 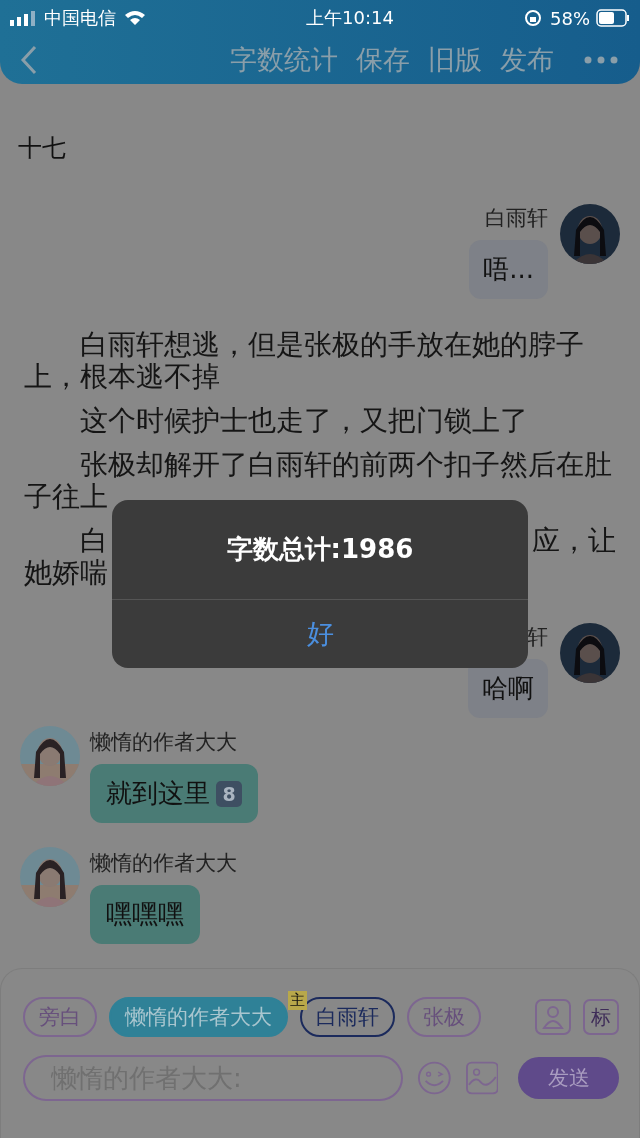 What do you see at coordinates (568, 1078) in the screenshot?
I see `send-button: 发送` at bounding box center [568, 1078].